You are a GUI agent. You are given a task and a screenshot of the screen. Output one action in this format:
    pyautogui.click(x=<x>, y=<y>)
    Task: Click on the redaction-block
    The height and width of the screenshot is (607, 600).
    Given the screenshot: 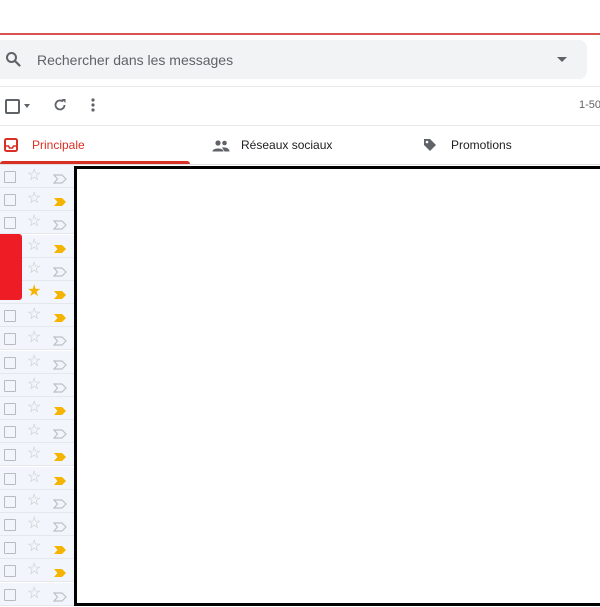 What is the action you would take?
    pyautogui.click(x=11, y=267)
    